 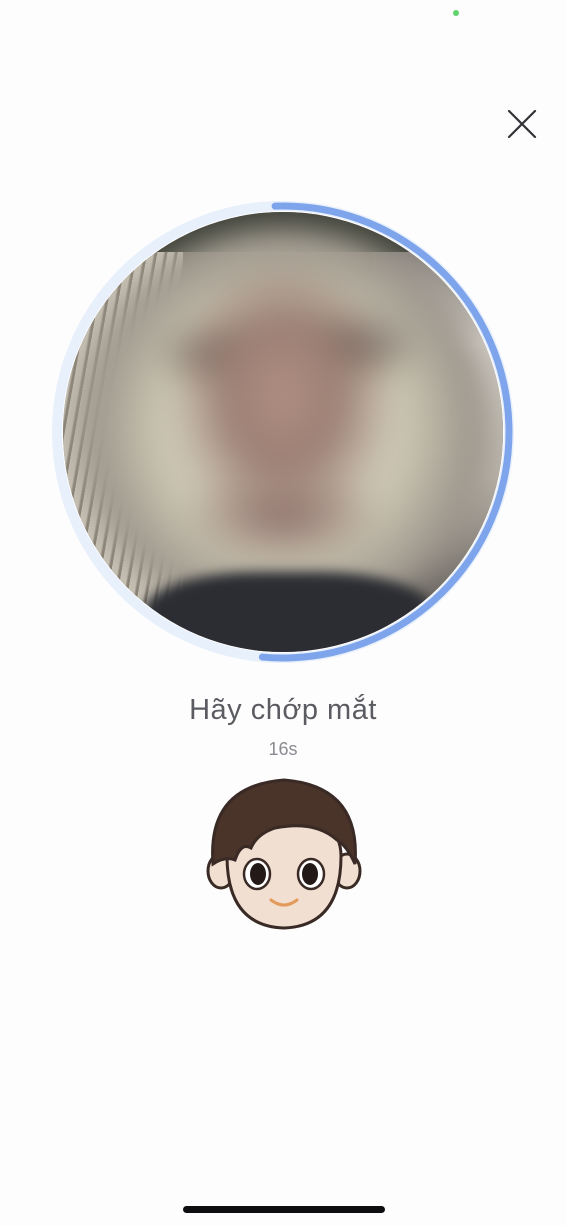 I want to click on face-avatar-icon, so click(x=284, y=854).